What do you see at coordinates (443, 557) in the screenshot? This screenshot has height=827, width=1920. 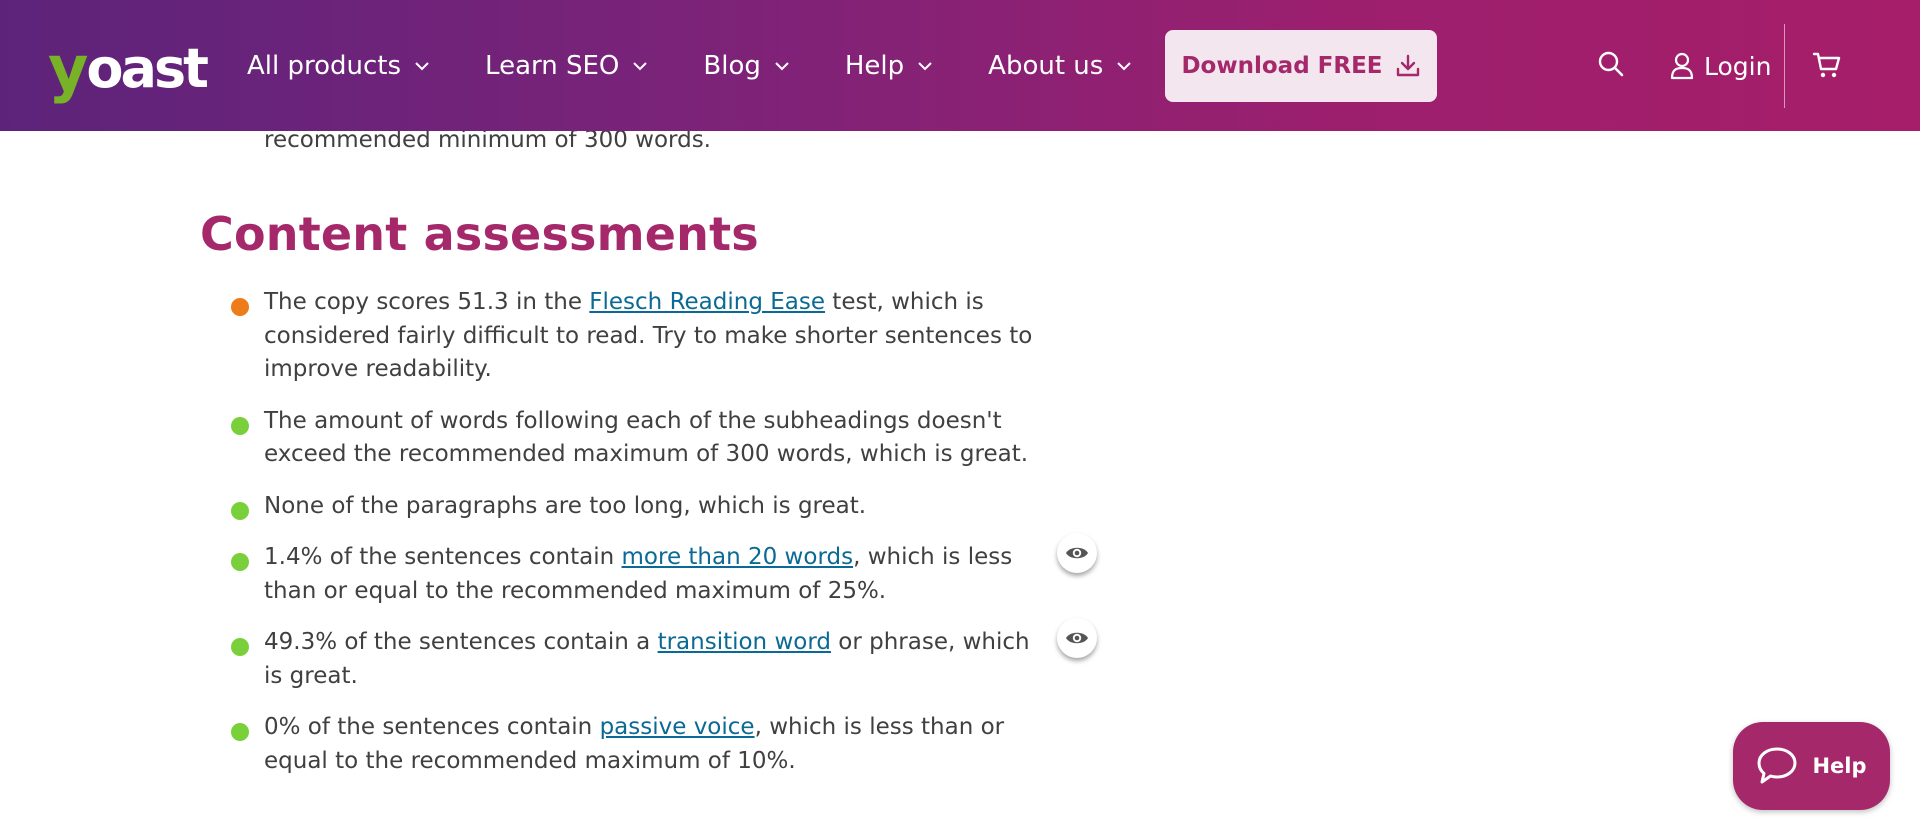 I see `assessment-text: 1.4% of the sentences contain` at bounding box center [443, 557].